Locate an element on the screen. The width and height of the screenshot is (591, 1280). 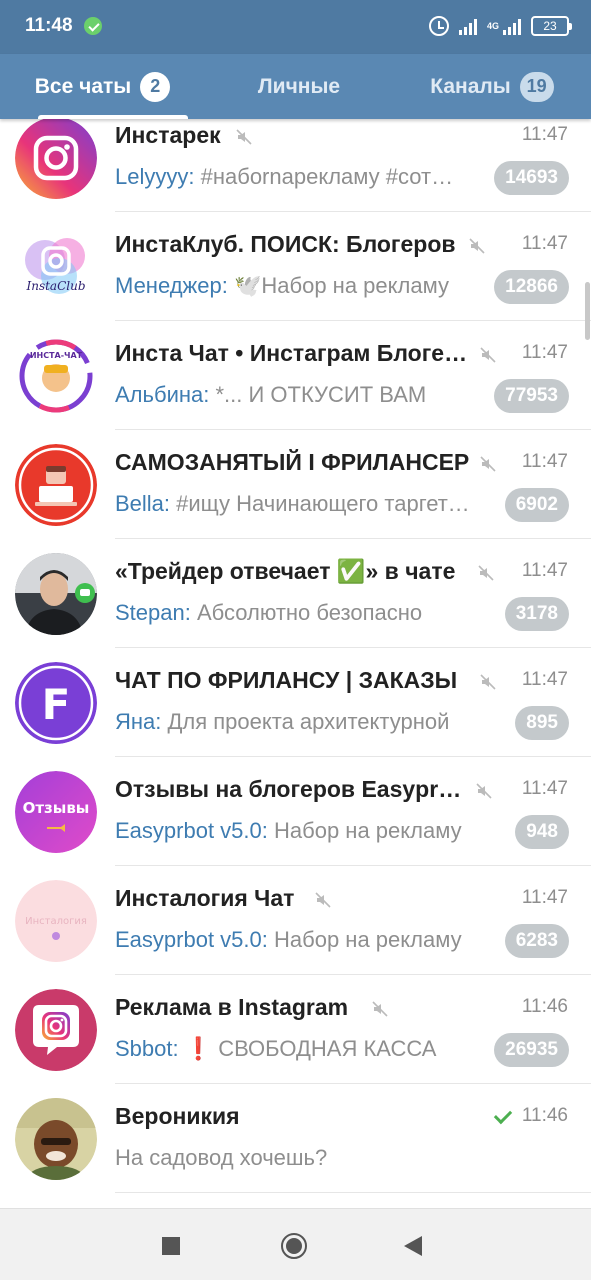
chat-preview: Менеджер: 🕊️Набор на рекламу is located at coordinates (286, 286).